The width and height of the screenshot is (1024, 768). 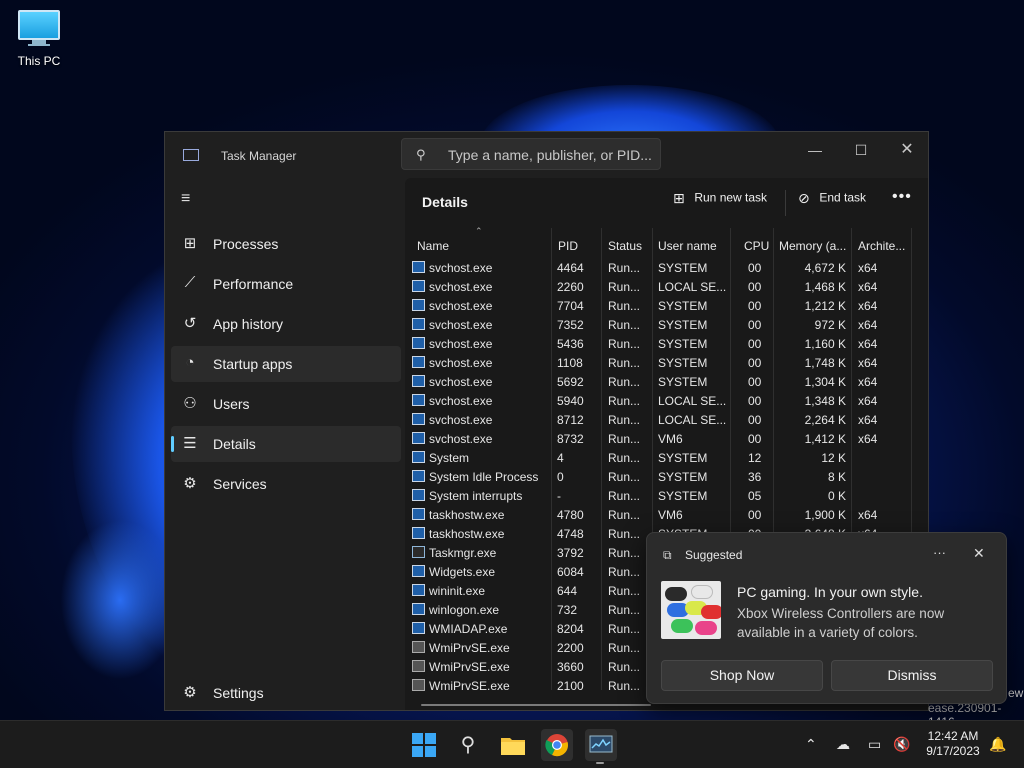 What do you see at coordinates (815, 150) in the screenshot?
I see `minimize-button: —` at bounding box center [815, 150].